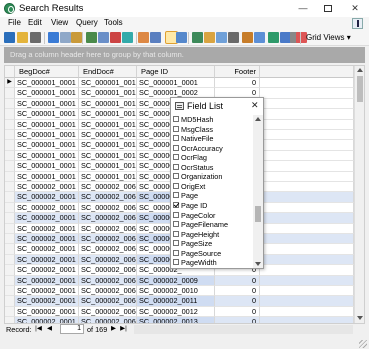 The image size is (369, 349). I want to click on report-icon, so click(115, 37).